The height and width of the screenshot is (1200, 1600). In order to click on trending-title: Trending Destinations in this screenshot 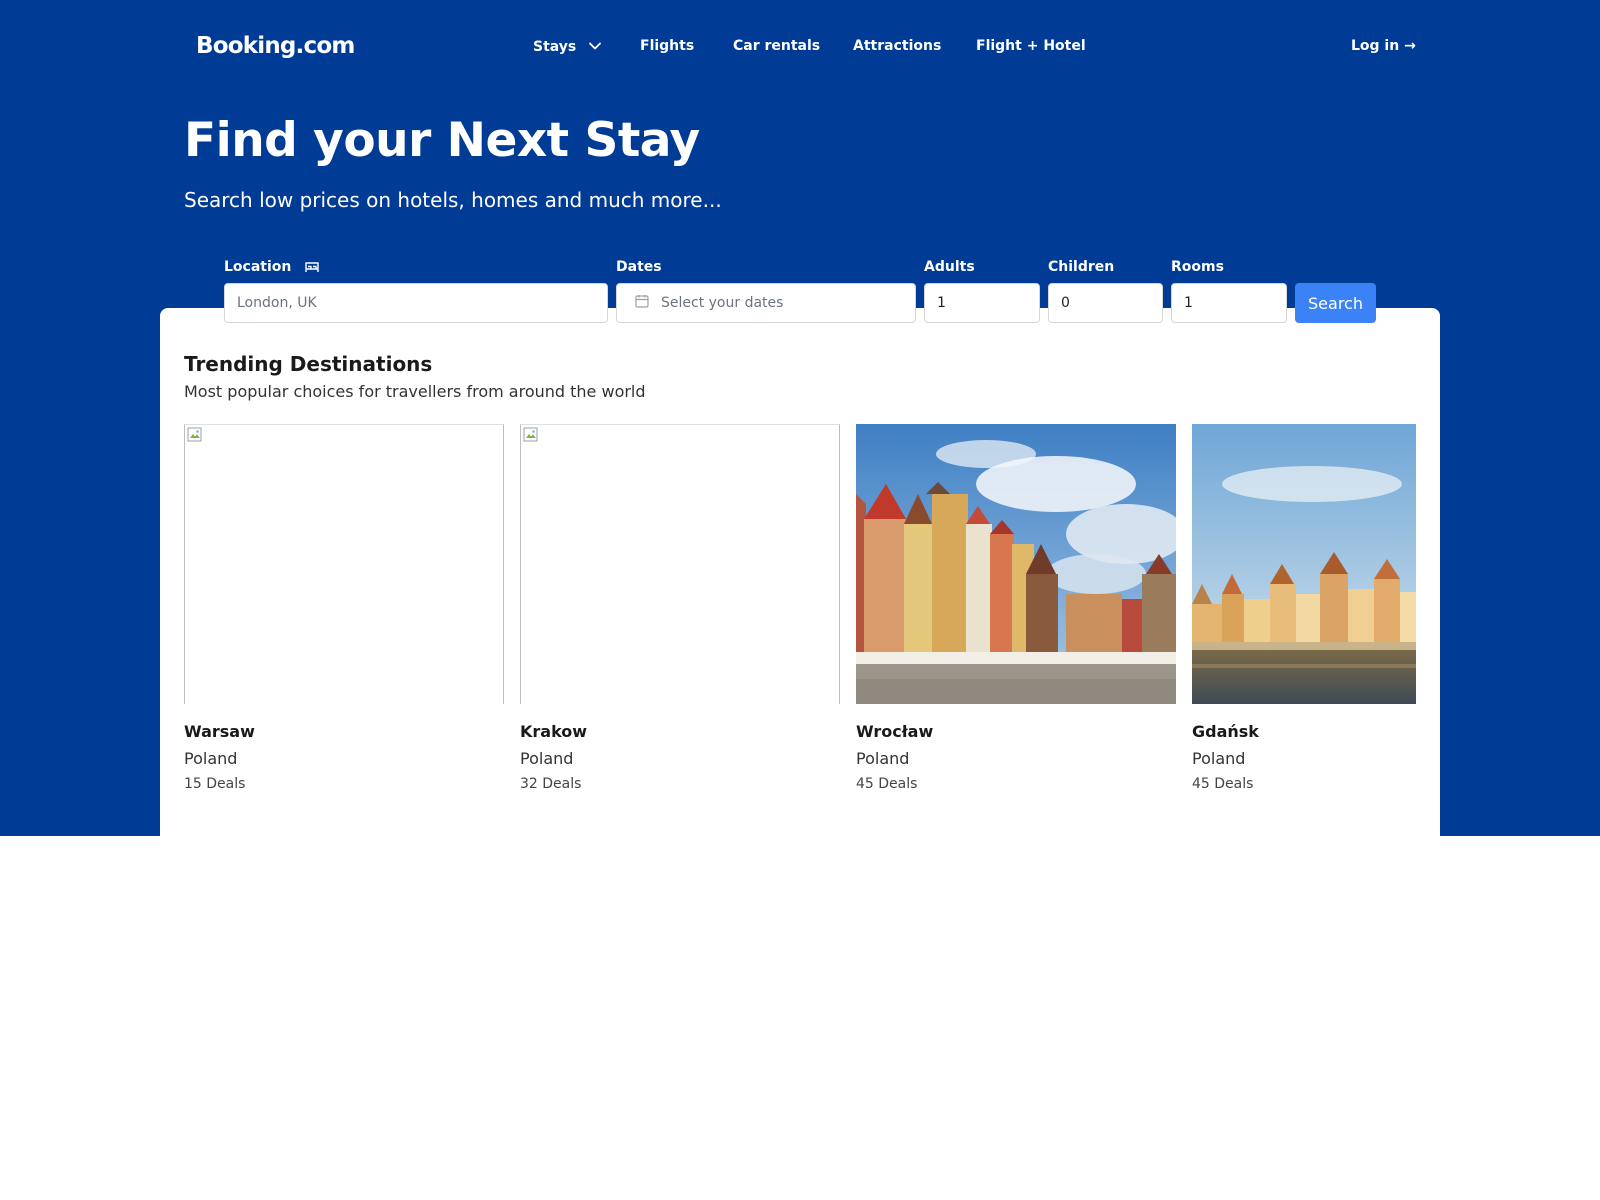, I will do `click(308, 364)`.